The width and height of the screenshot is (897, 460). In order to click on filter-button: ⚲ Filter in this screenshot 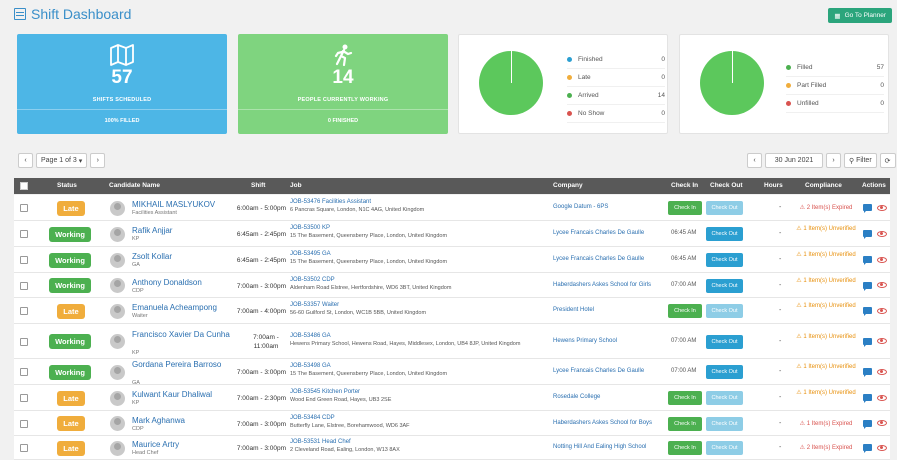, I will do `click(860, 160)`.